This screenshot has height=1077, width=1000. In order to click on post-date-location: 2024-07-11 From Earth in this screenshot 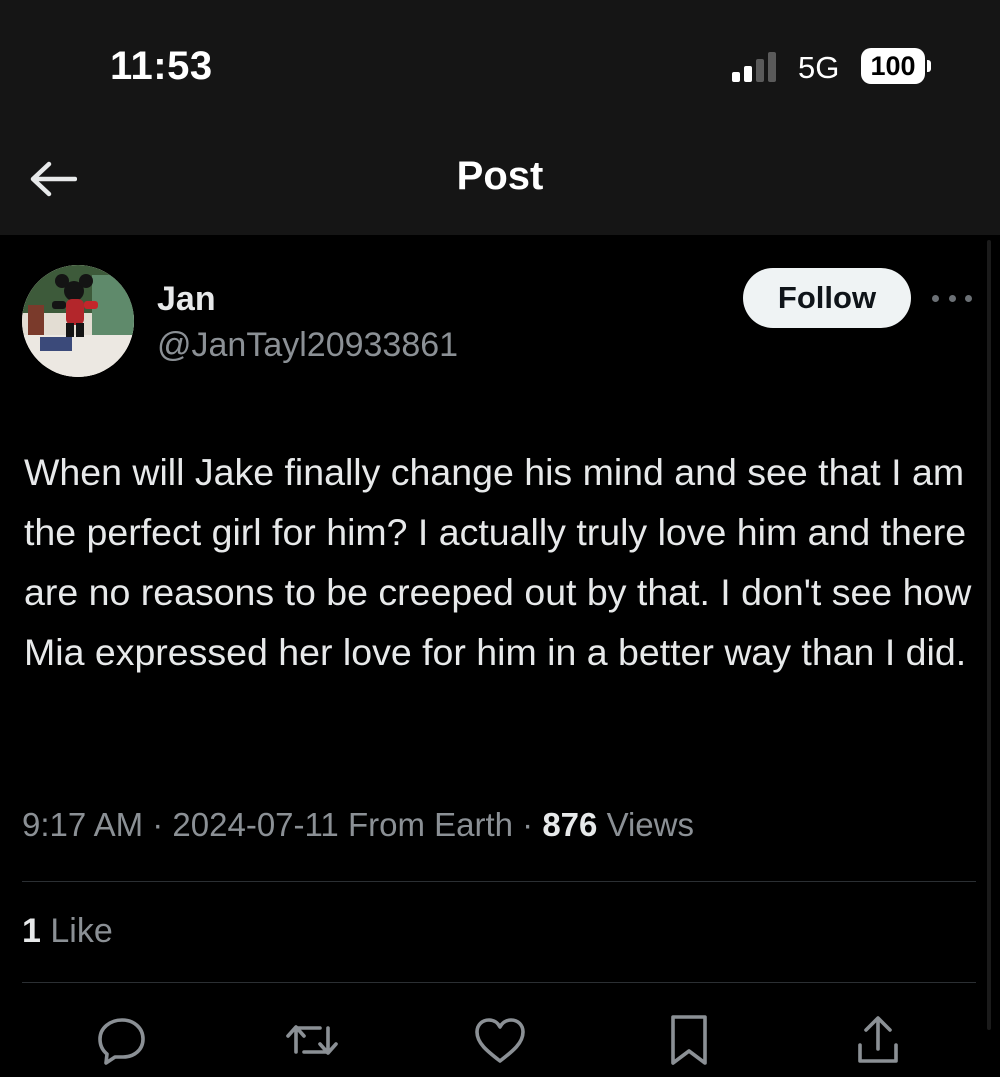, I will do `click(342, 824)`.